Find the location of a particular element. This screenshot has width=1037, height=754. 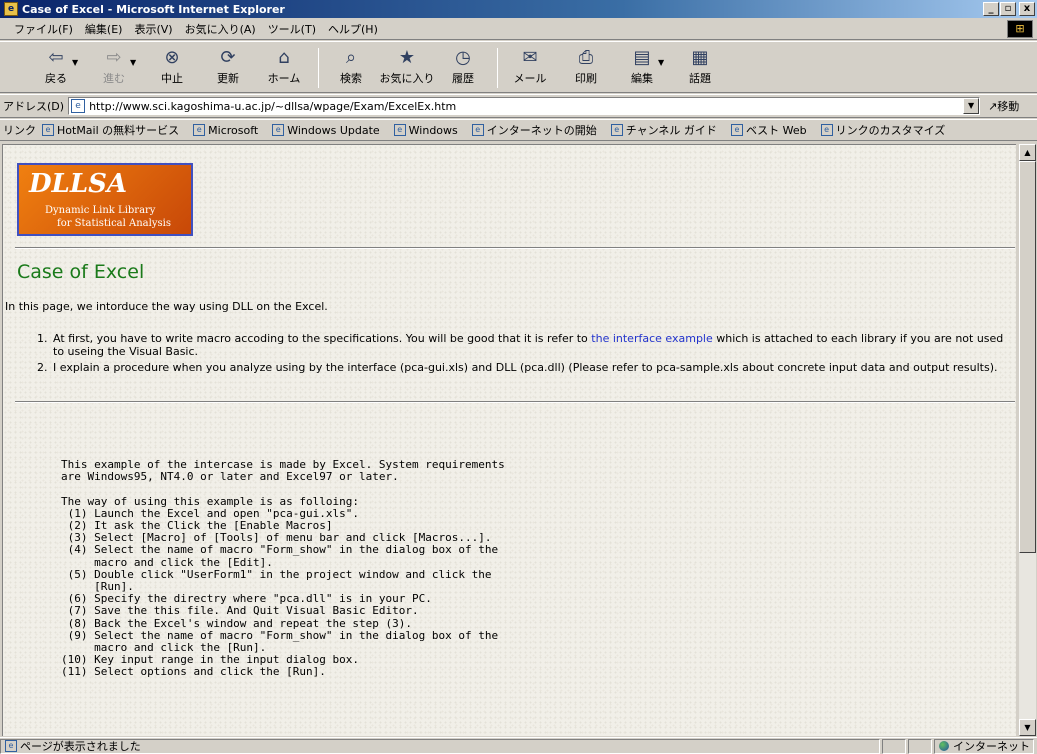

home-label: ホーム is located at coordinates (284, 78).